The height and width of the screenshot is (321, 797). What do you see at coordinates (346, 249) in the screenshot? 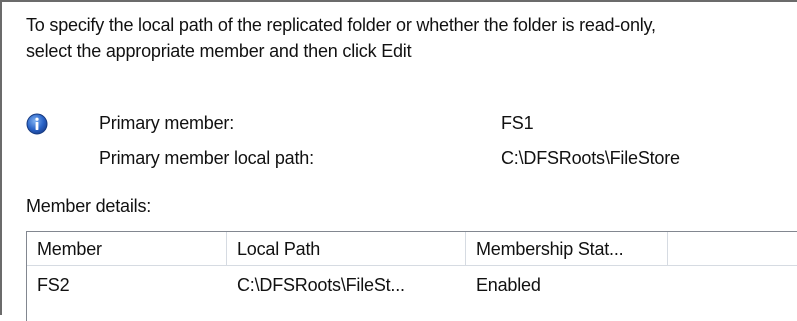
I see `column-header-local-path: Local Path` at bounding box center [346, 249].